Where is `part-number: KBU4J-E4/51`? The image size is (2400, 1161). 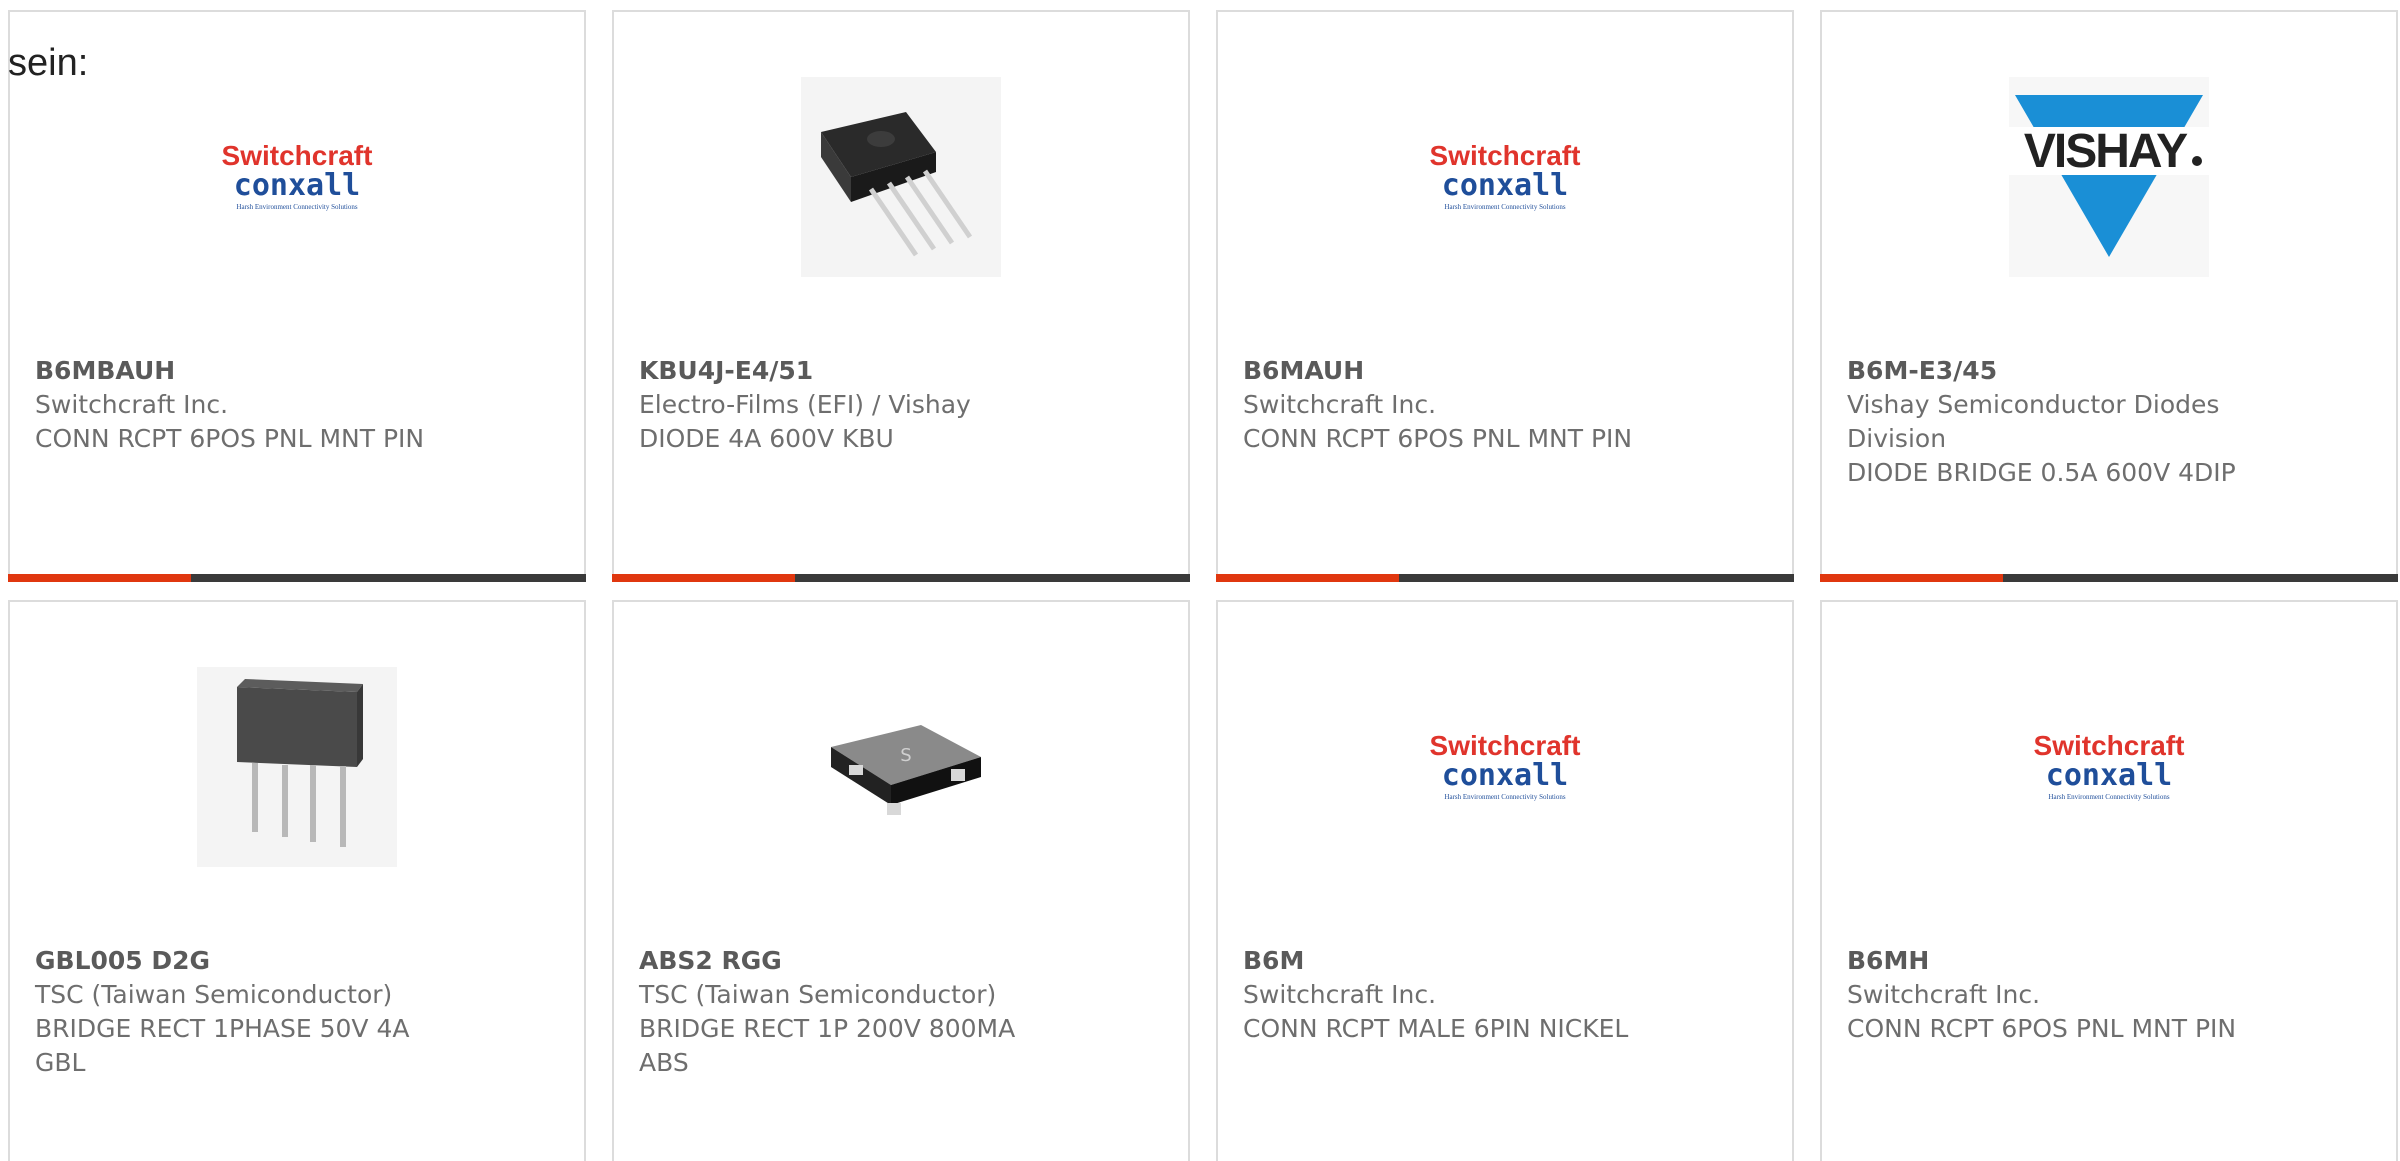
part-number: KBU4J-E4/51 is located at coordinates (849, 371).